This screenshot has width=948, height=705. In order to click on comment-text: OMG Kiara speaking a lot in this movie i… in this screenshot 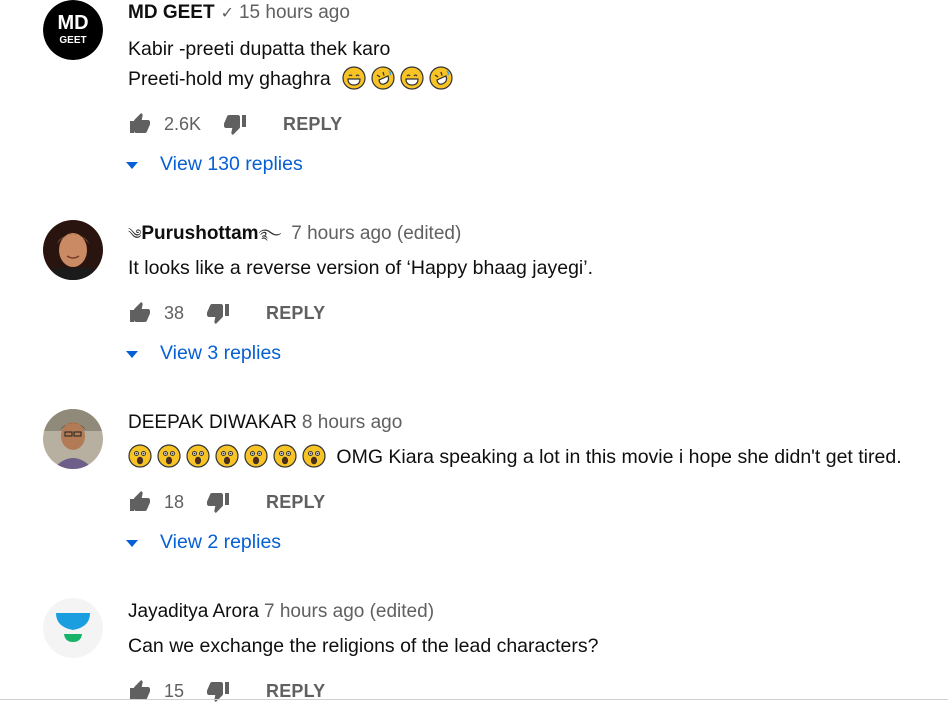, I will do `click(619, 457)`.